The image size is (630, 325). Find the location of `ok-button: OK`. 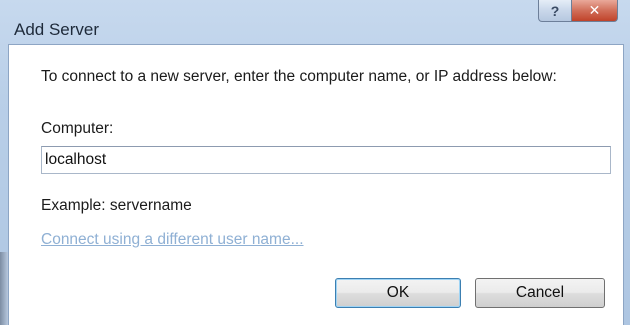

ok-button: OK is located at coordinates (398, 293).